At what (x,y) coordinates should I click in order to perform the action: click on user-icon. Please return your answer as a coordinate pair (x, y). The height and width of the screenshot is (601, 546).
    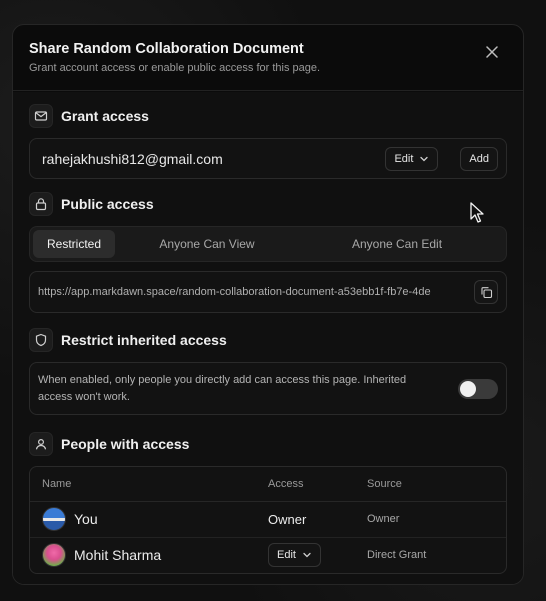
    Looking at the image, I should click on (41, 444).